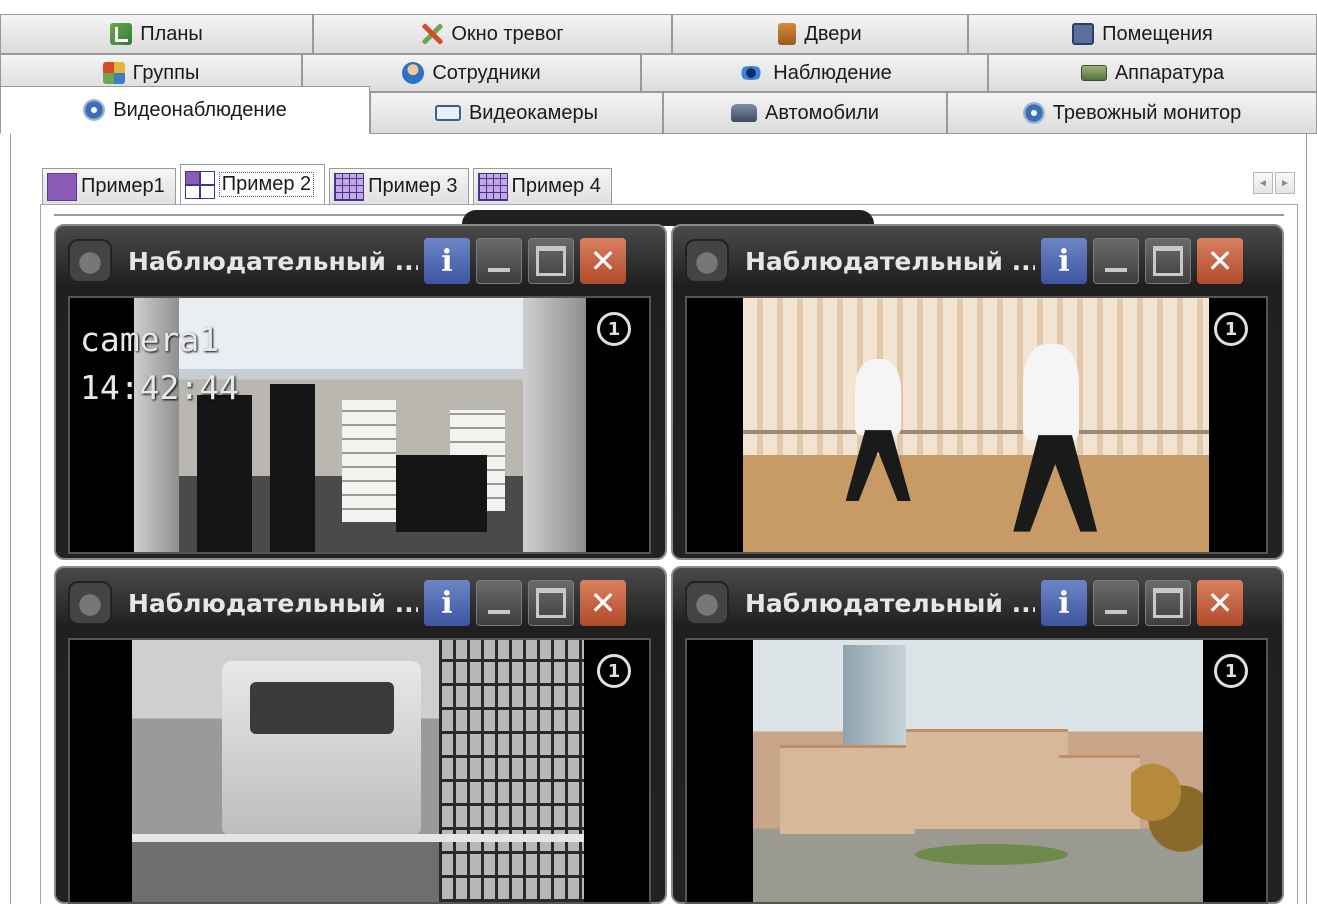 The width and height of the screenshot is (1317, 904). What do you see at coordinates (1033, 113) in the screenshot?
I see `alarm-monitor-icon` at bounding box center [1033, 113].